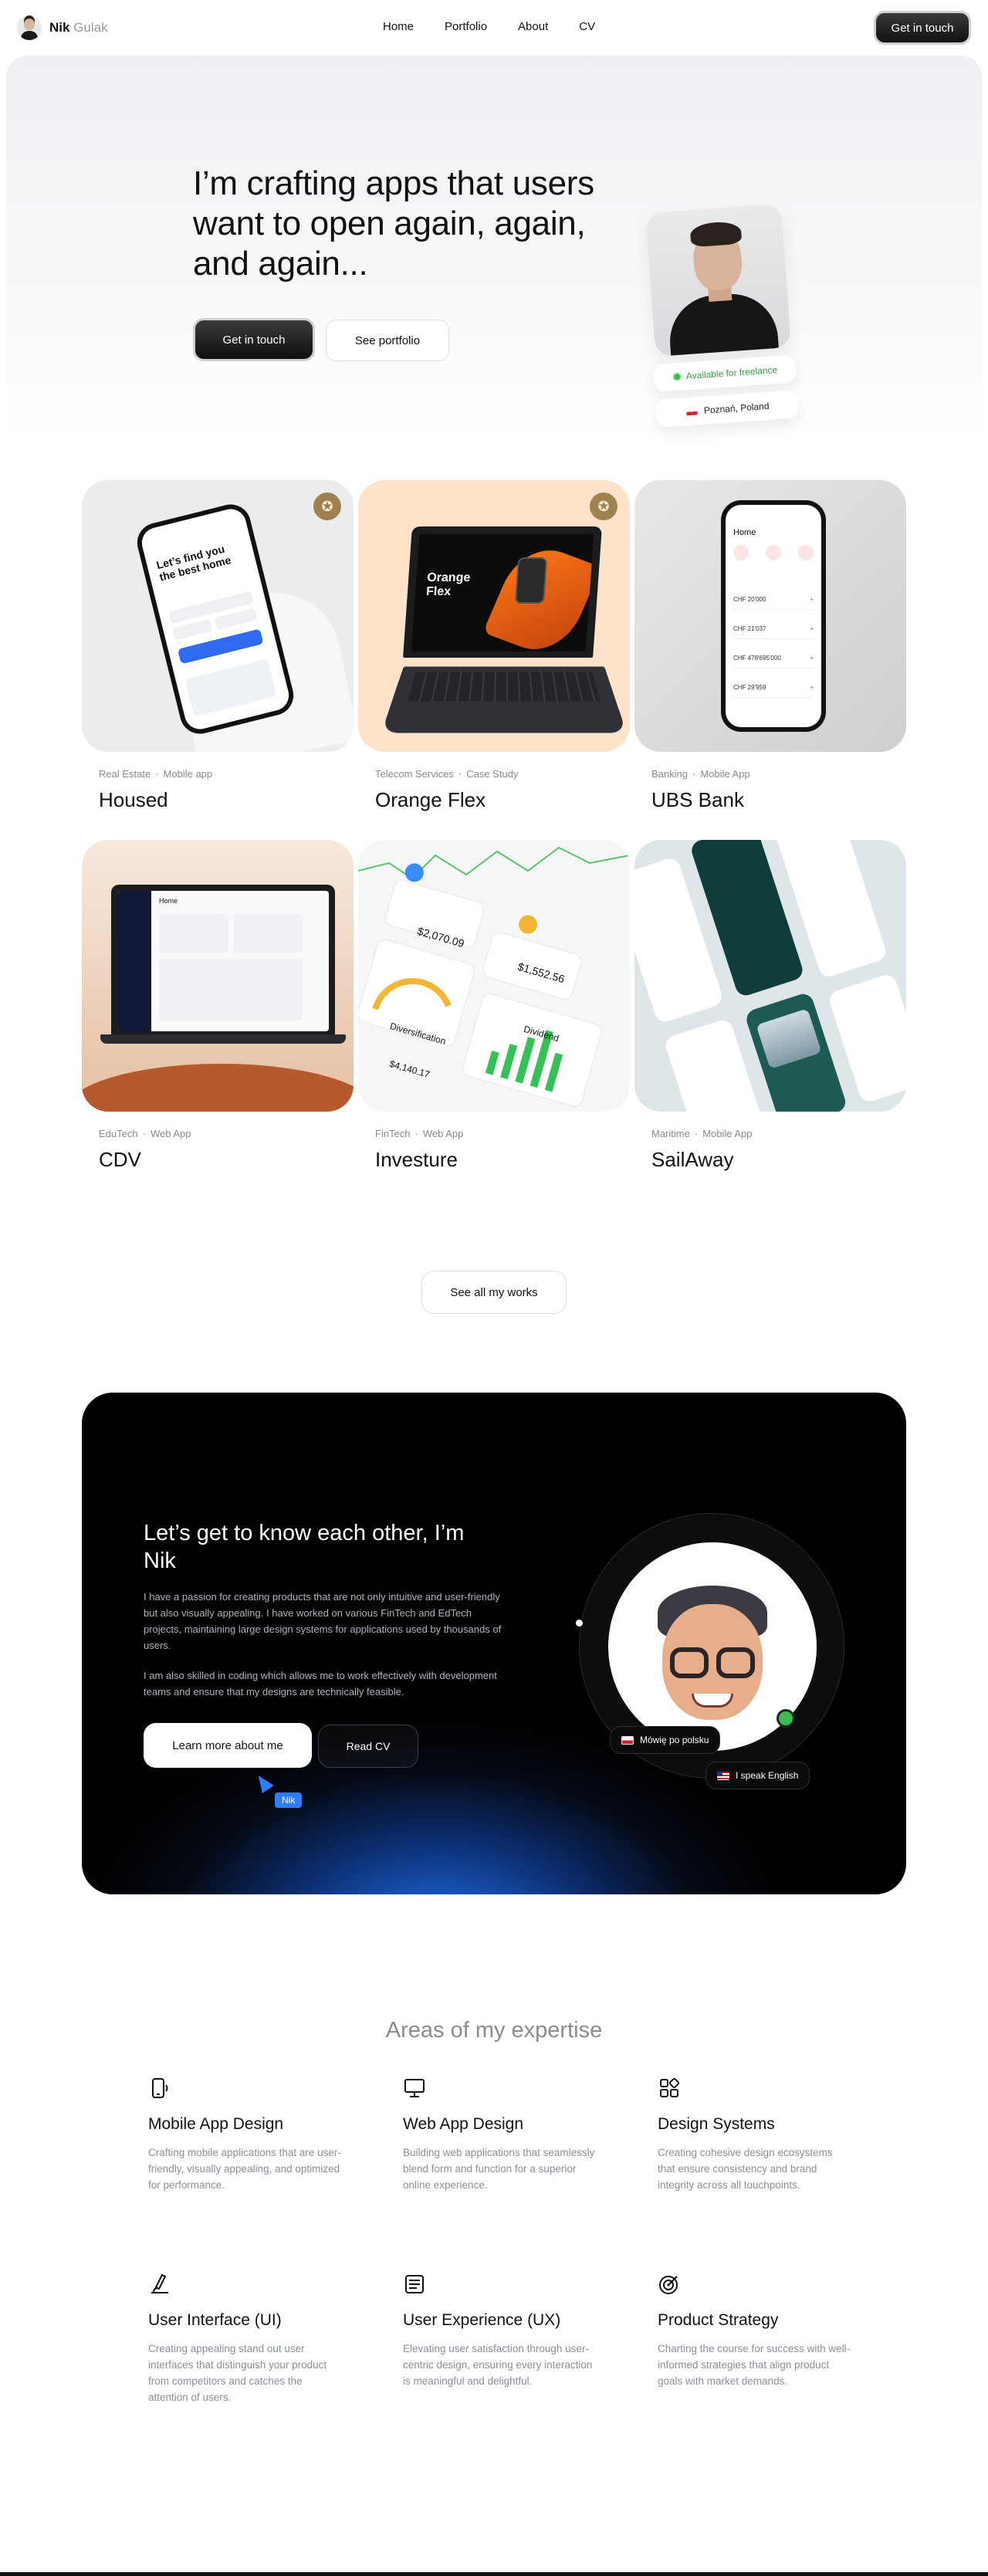 Image resolution: width=988 pixels, height=2576 pixels. I want to click on pen-icon, so click(159, 2283).